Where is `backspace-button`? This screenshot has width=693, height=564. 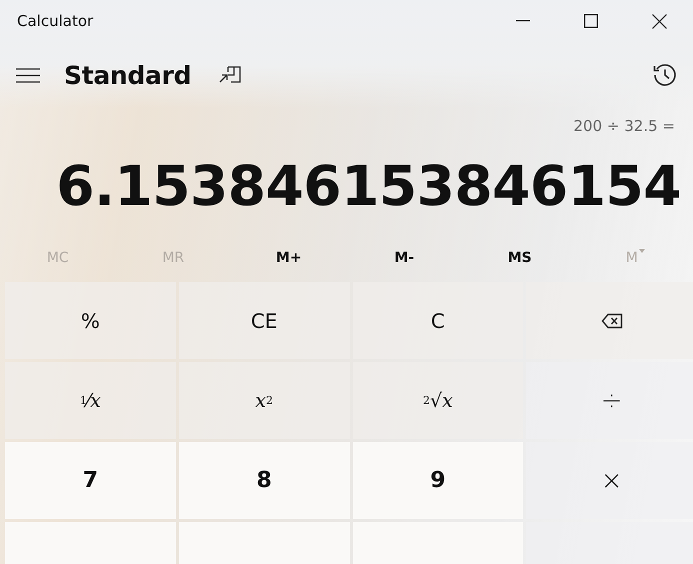
backspace-button is located at coordinates (609, 320).